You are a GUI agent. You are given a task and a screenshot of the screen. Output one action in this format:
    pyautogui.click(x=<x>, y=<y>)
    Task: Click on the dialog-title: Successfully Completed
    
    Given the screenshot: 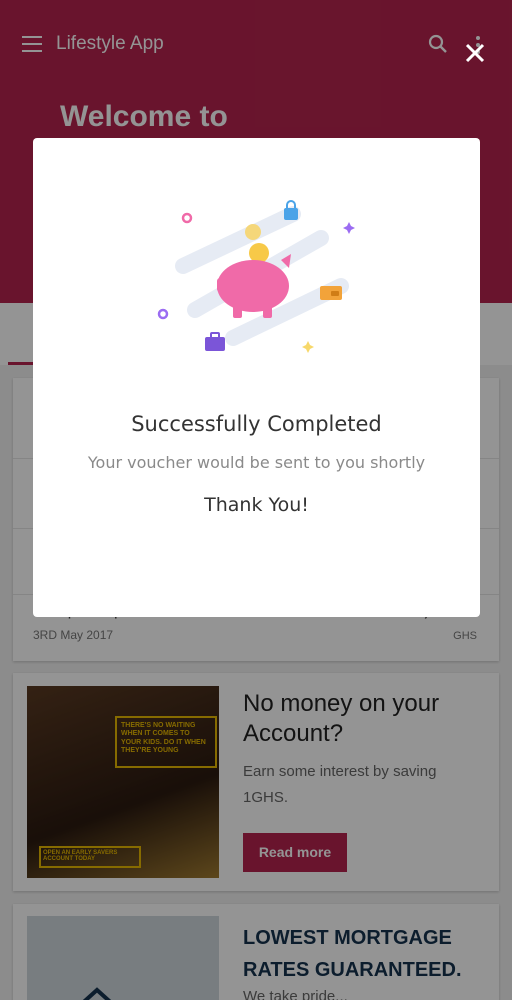 What is the action you would take?
    pyautogui.click(x=256, y=424)
    